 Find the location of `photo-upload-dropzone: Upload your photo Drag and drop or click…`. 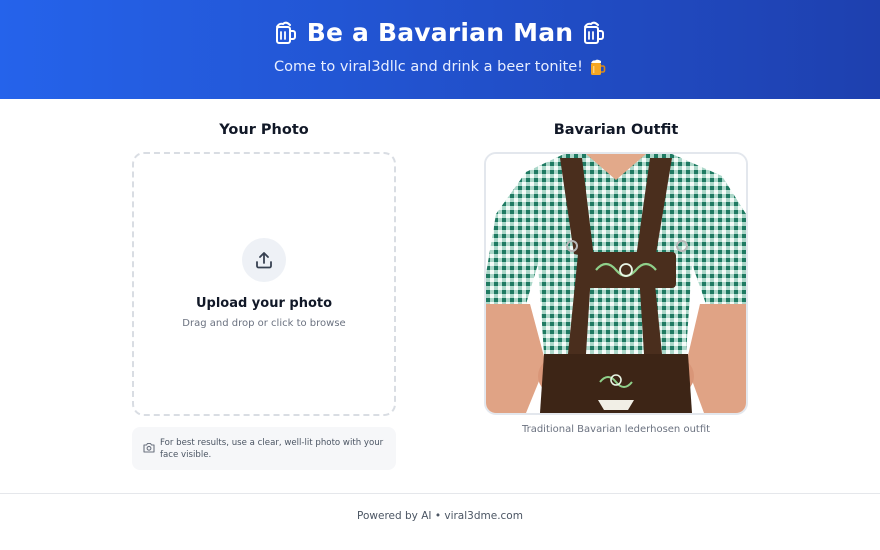

photo-upload-dropzone: Upload your photo Drag and drop or click… is located at coordinates (264, 284).